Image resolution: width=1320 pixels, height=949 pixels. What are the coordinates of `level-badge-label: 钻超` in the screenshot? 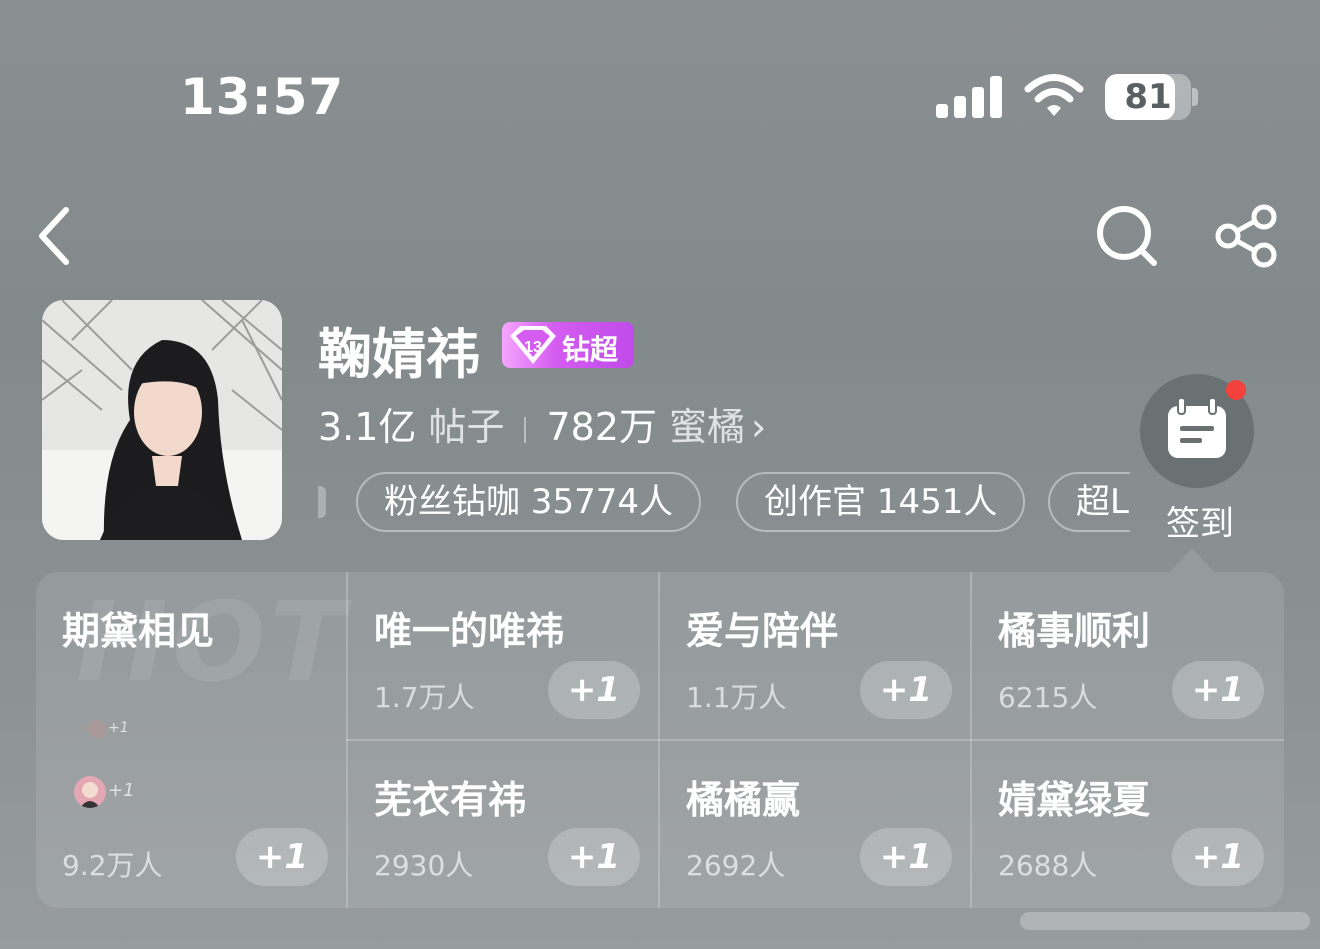 It's located at (590, 349).